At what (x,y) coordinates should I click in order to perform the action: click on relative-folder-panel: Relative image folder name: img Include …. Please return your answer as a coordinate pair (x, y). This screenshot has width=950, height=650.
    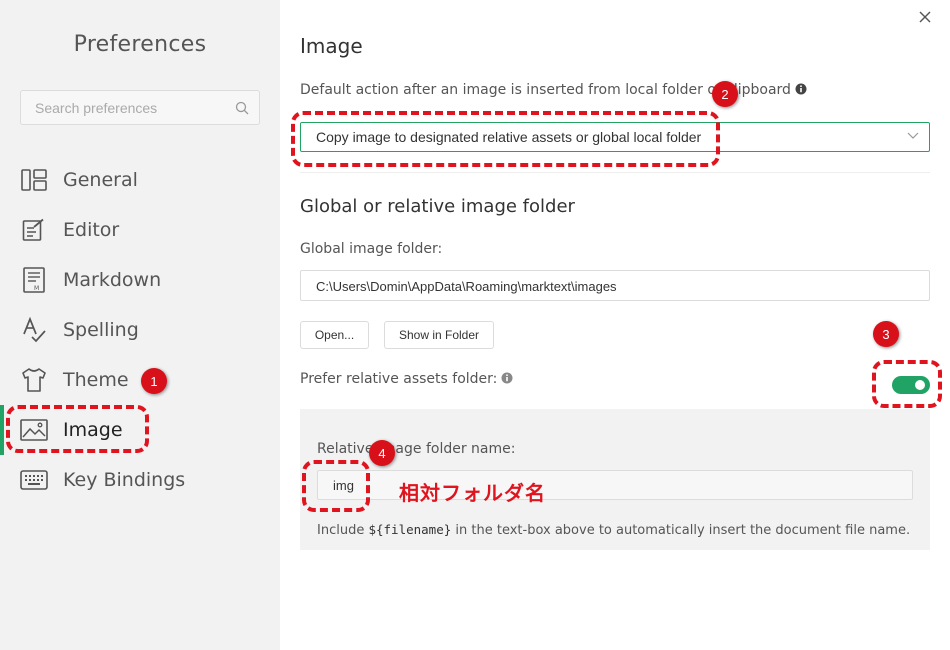
    Looking at the image, I should click on (615, 479).